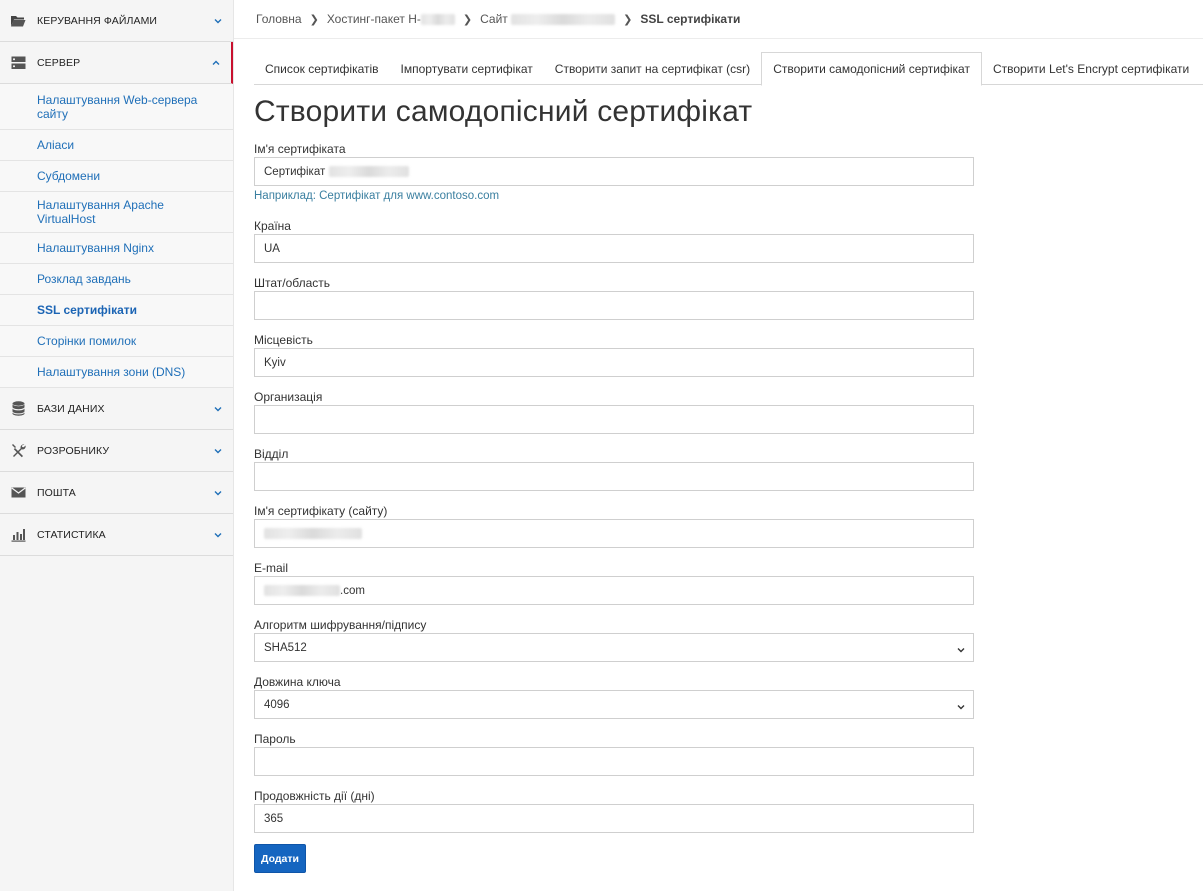  What do you see at coordinates (116, 493) in the screenshot?
I see `sidebar-section-mail: Пошта` at bounding box center [116, 493].